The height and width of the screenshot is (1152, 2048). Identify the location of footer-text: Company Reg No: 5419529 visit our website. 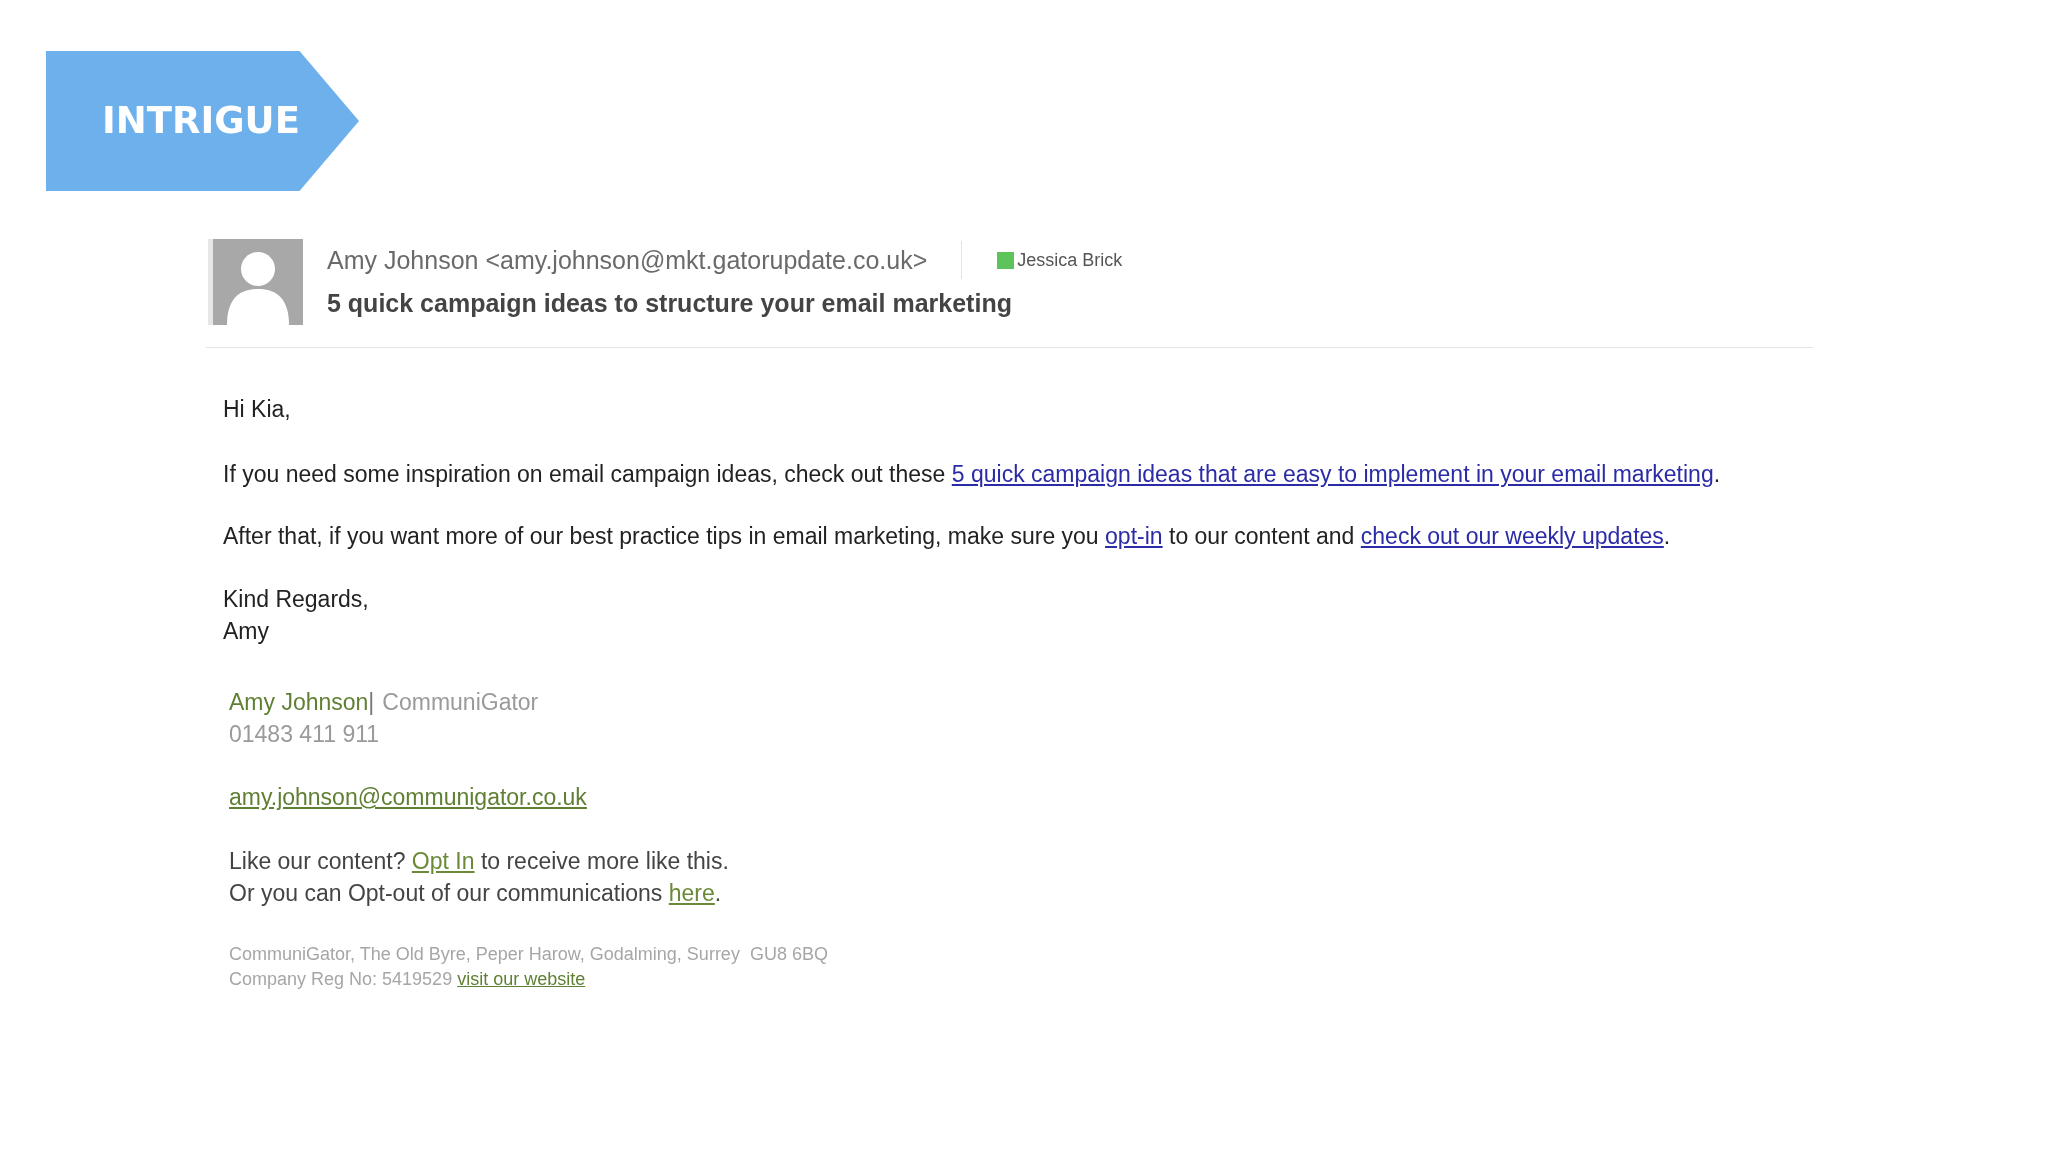
(408, 979).